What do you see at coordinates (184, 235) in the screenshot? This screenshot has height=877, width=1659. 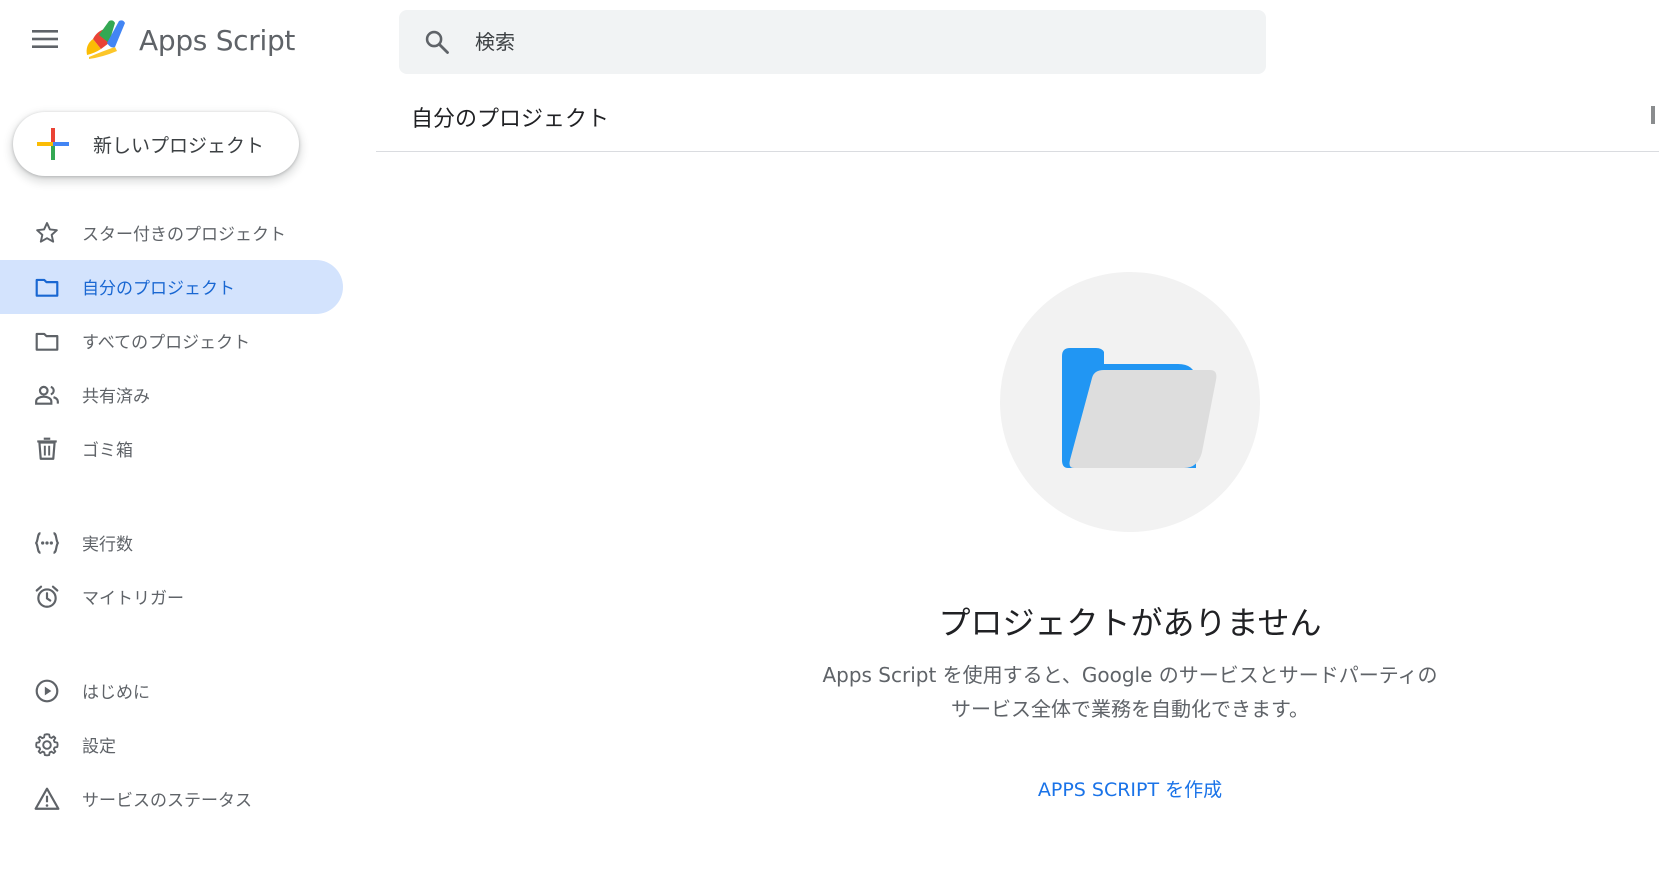 I see `sidebar-item-label: スター付きのプロジェクト` at bounding box center [184, 235].